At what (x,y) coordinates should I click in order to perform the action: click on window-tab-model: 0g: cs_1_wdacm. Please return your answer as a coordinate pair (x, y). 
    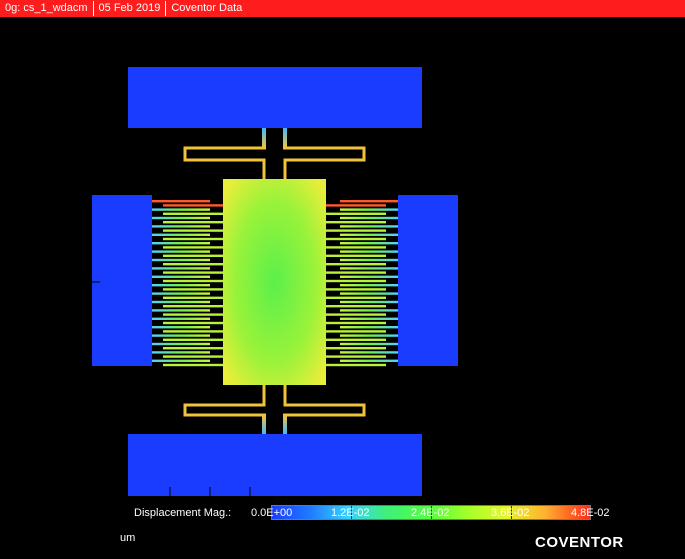
    Looking at the image, I should click on (47, 8).